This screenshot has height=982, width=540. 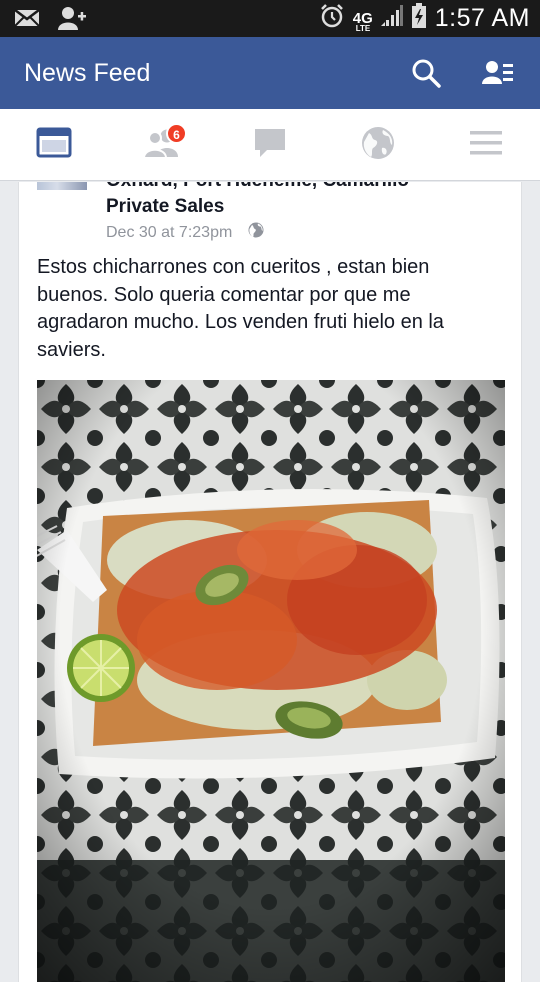 I want to click on app-bar: News Feed, so click(x=270, y=73).